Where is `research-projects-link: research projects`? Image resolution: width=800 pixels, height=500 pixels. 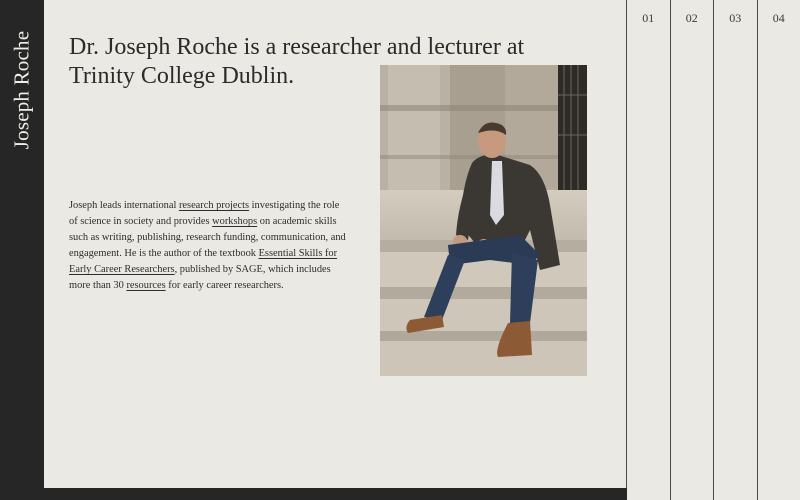 research-projects-link: research projects is located at coordinates (214, 205).